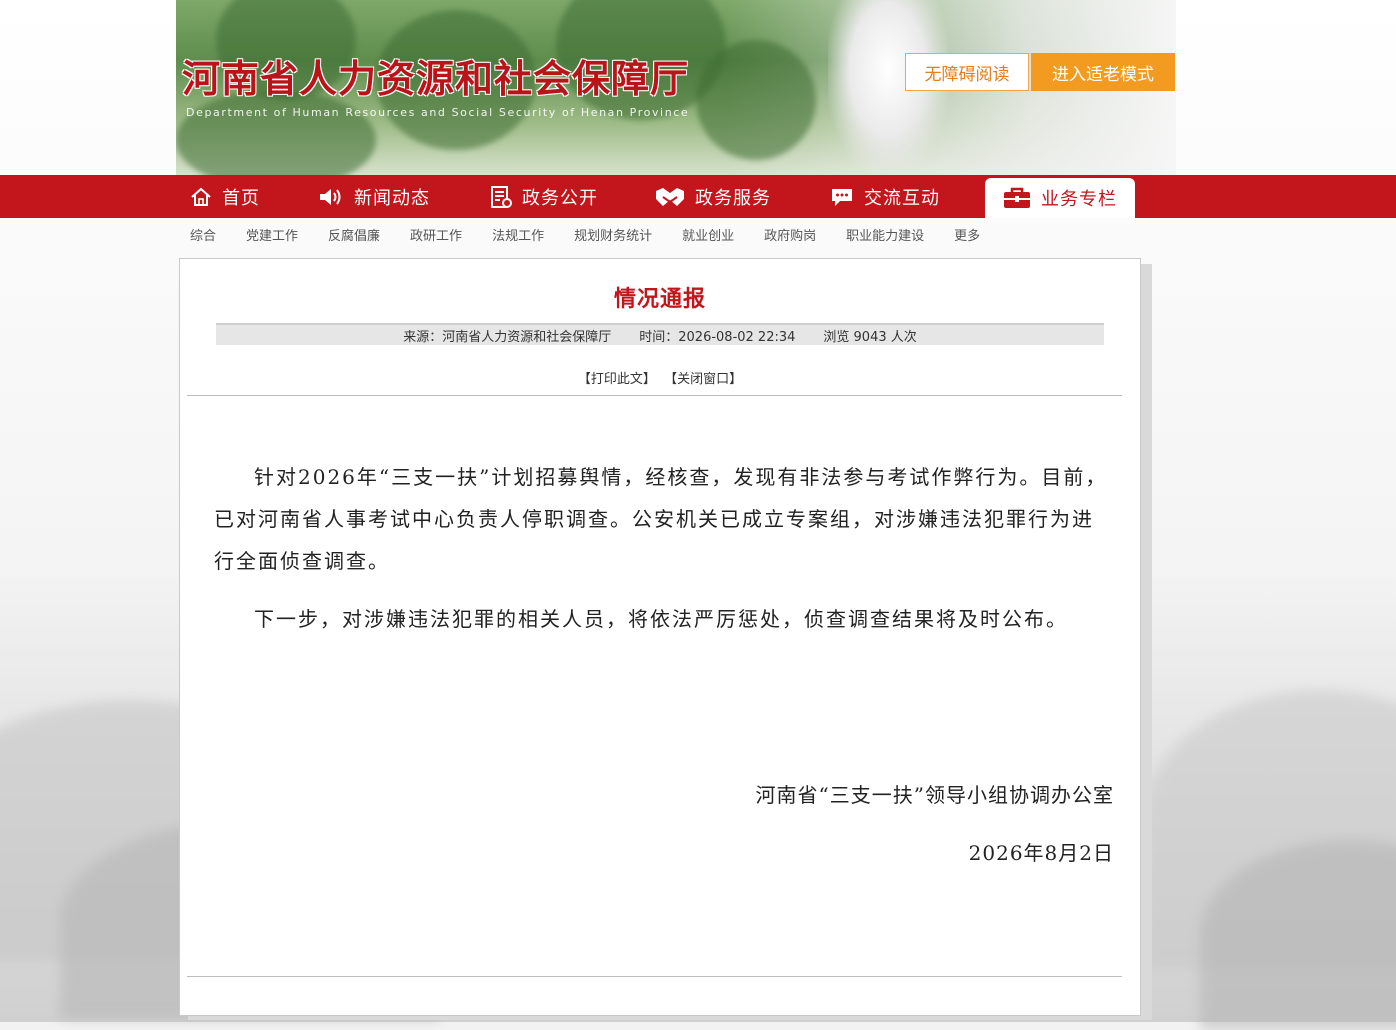  Describe the element at coordinates (392, 198) in the screenshot. I see `nav-label: 新闻动态` at that location.